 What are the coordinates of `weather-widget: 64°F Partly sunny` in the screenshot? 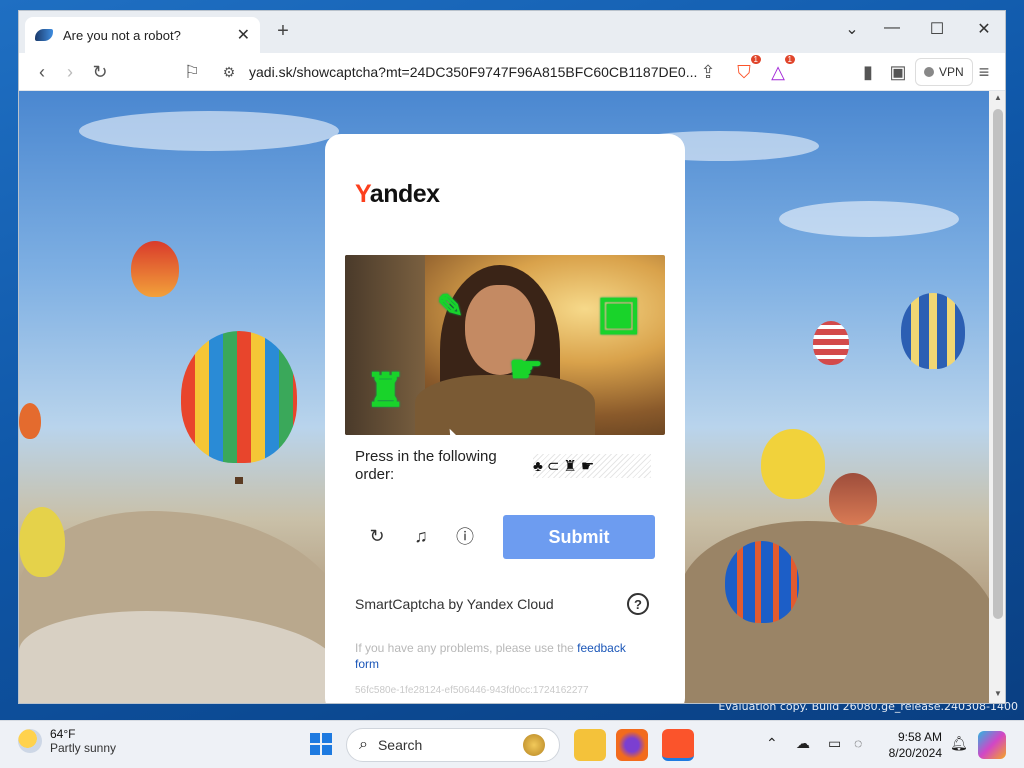 It's located at (67, 741).